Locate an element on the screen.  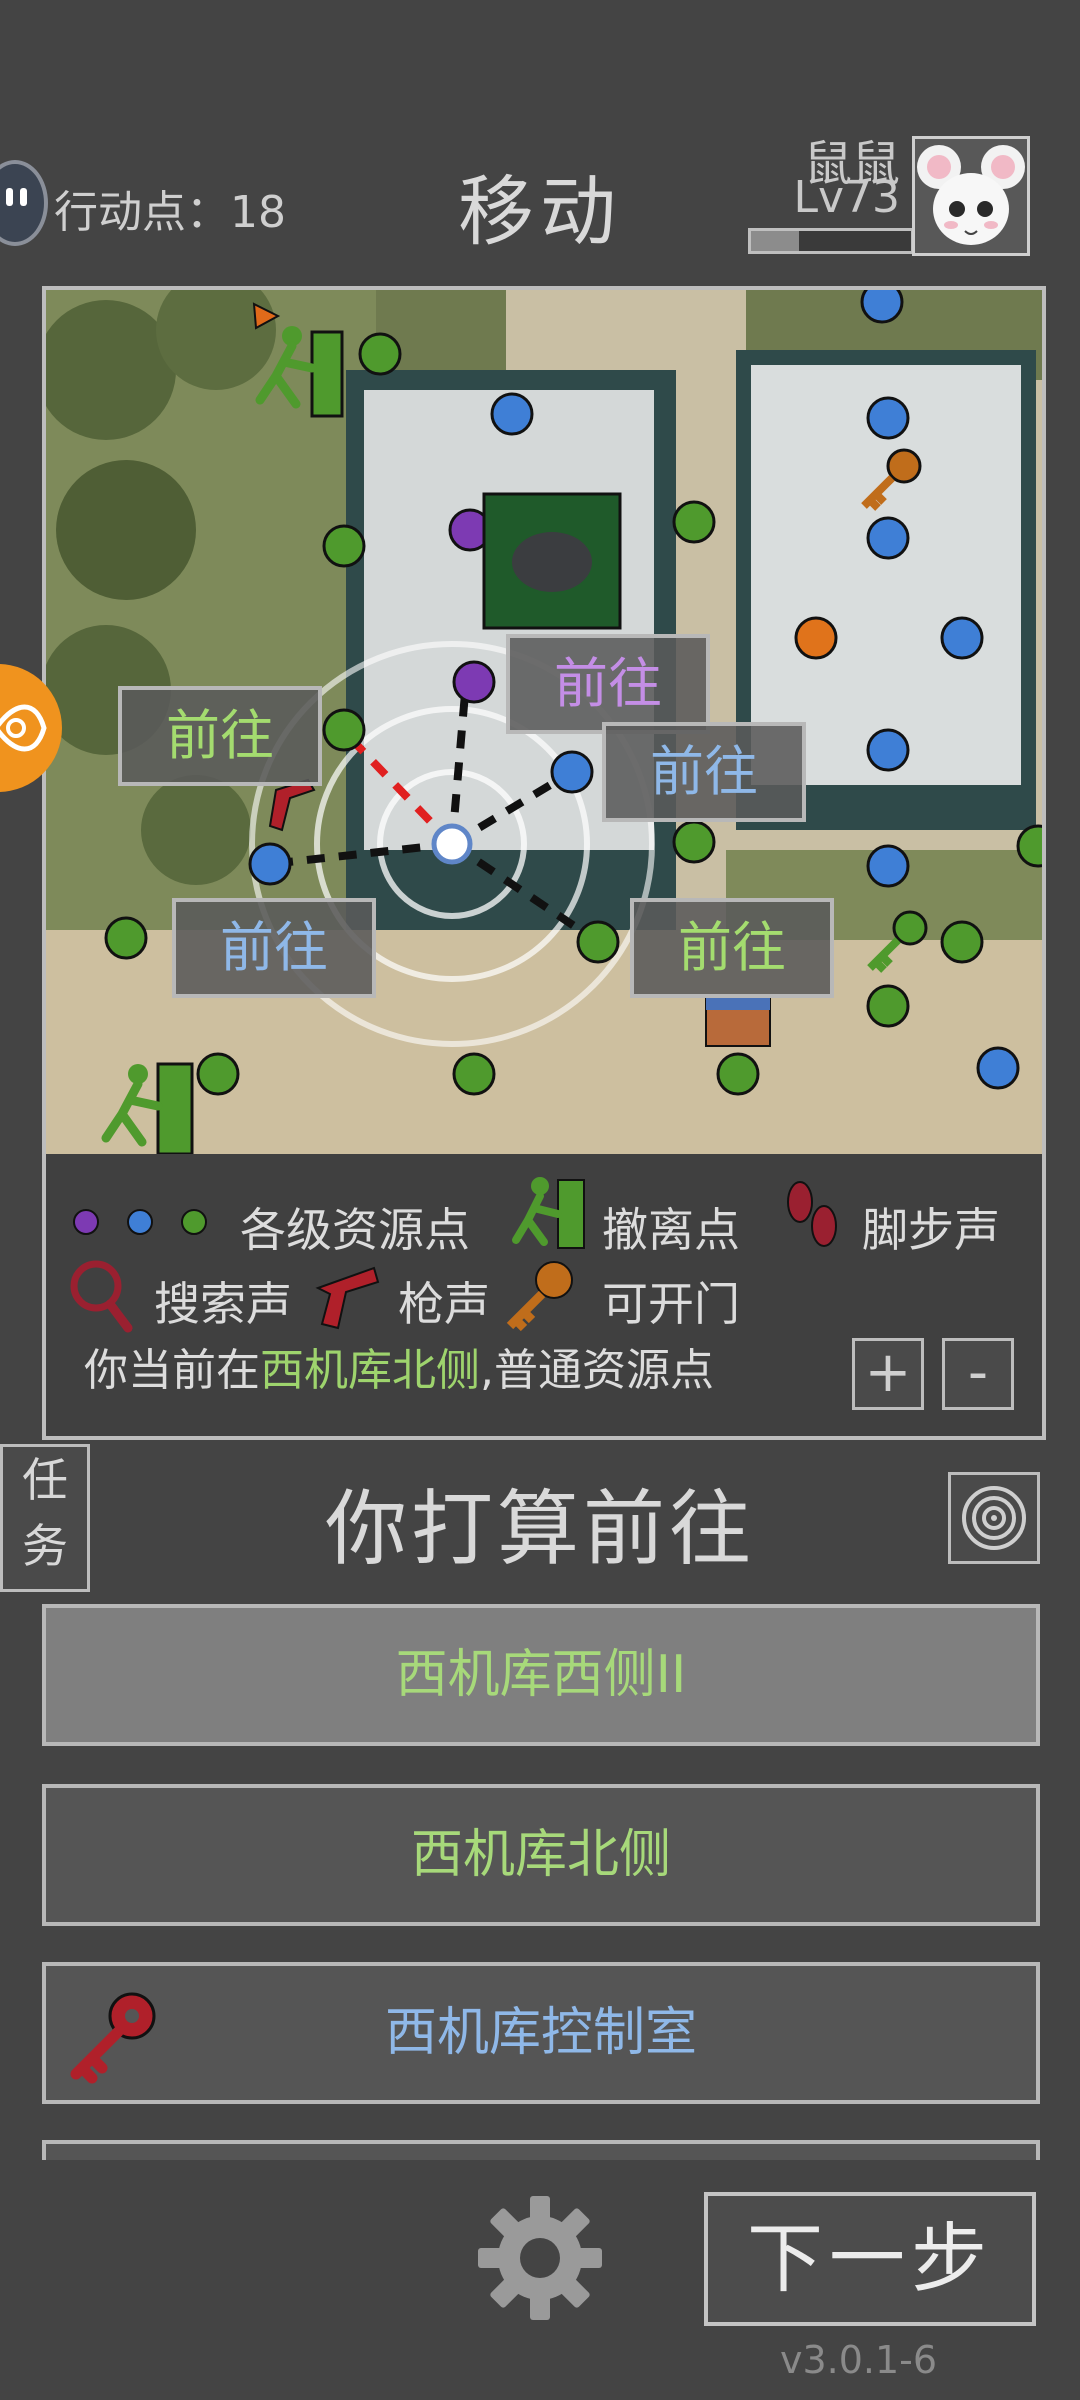
mouse-avatar-icon is located at coordinates (971, 196).